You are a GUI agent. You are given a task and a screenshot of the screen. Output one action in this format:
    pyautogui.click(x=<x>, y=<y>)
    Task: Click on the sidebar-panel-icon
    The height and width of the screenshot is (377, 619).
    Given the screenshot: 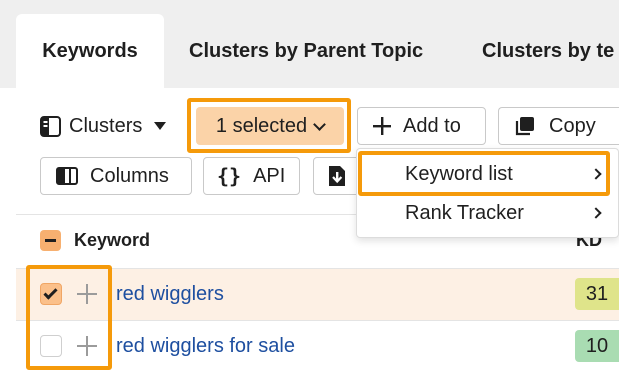 What is the action you would take?
    pyautogui.click(x=50, y=126)
    